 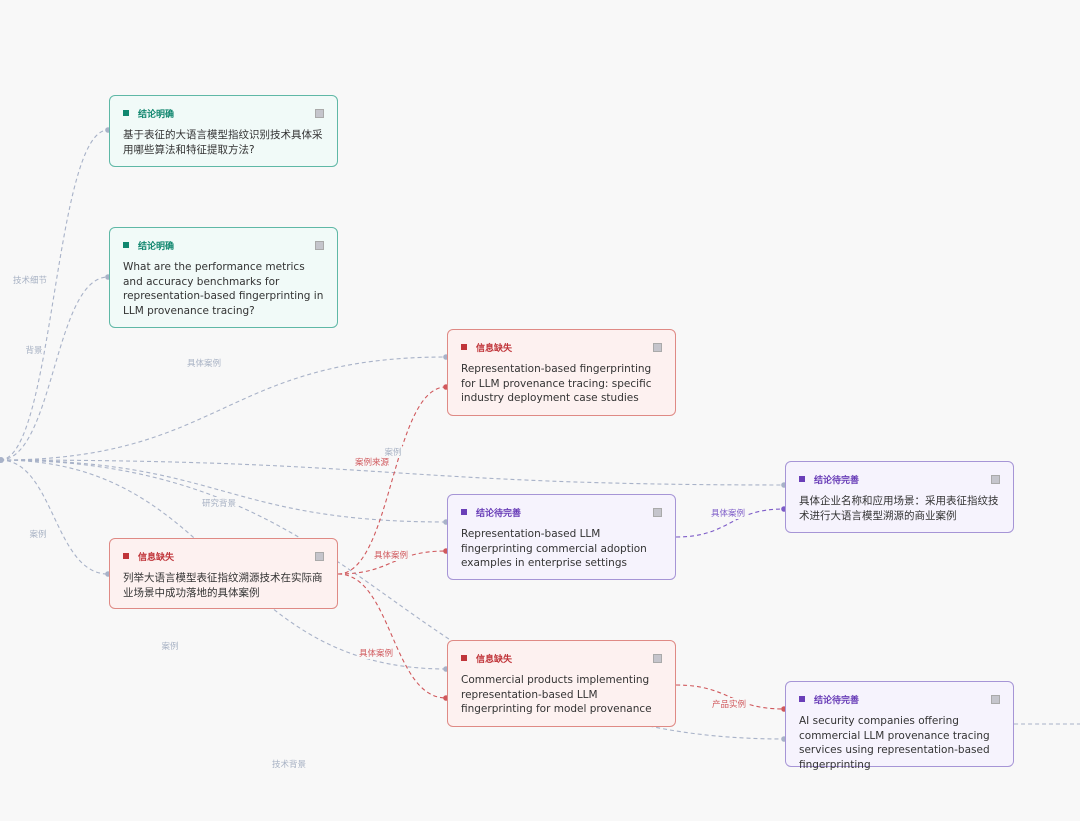 What do you see at coordinates (372, 462) in the screenshot?
I see `edge-label: 案例来源` at bounding box center [372, 462].